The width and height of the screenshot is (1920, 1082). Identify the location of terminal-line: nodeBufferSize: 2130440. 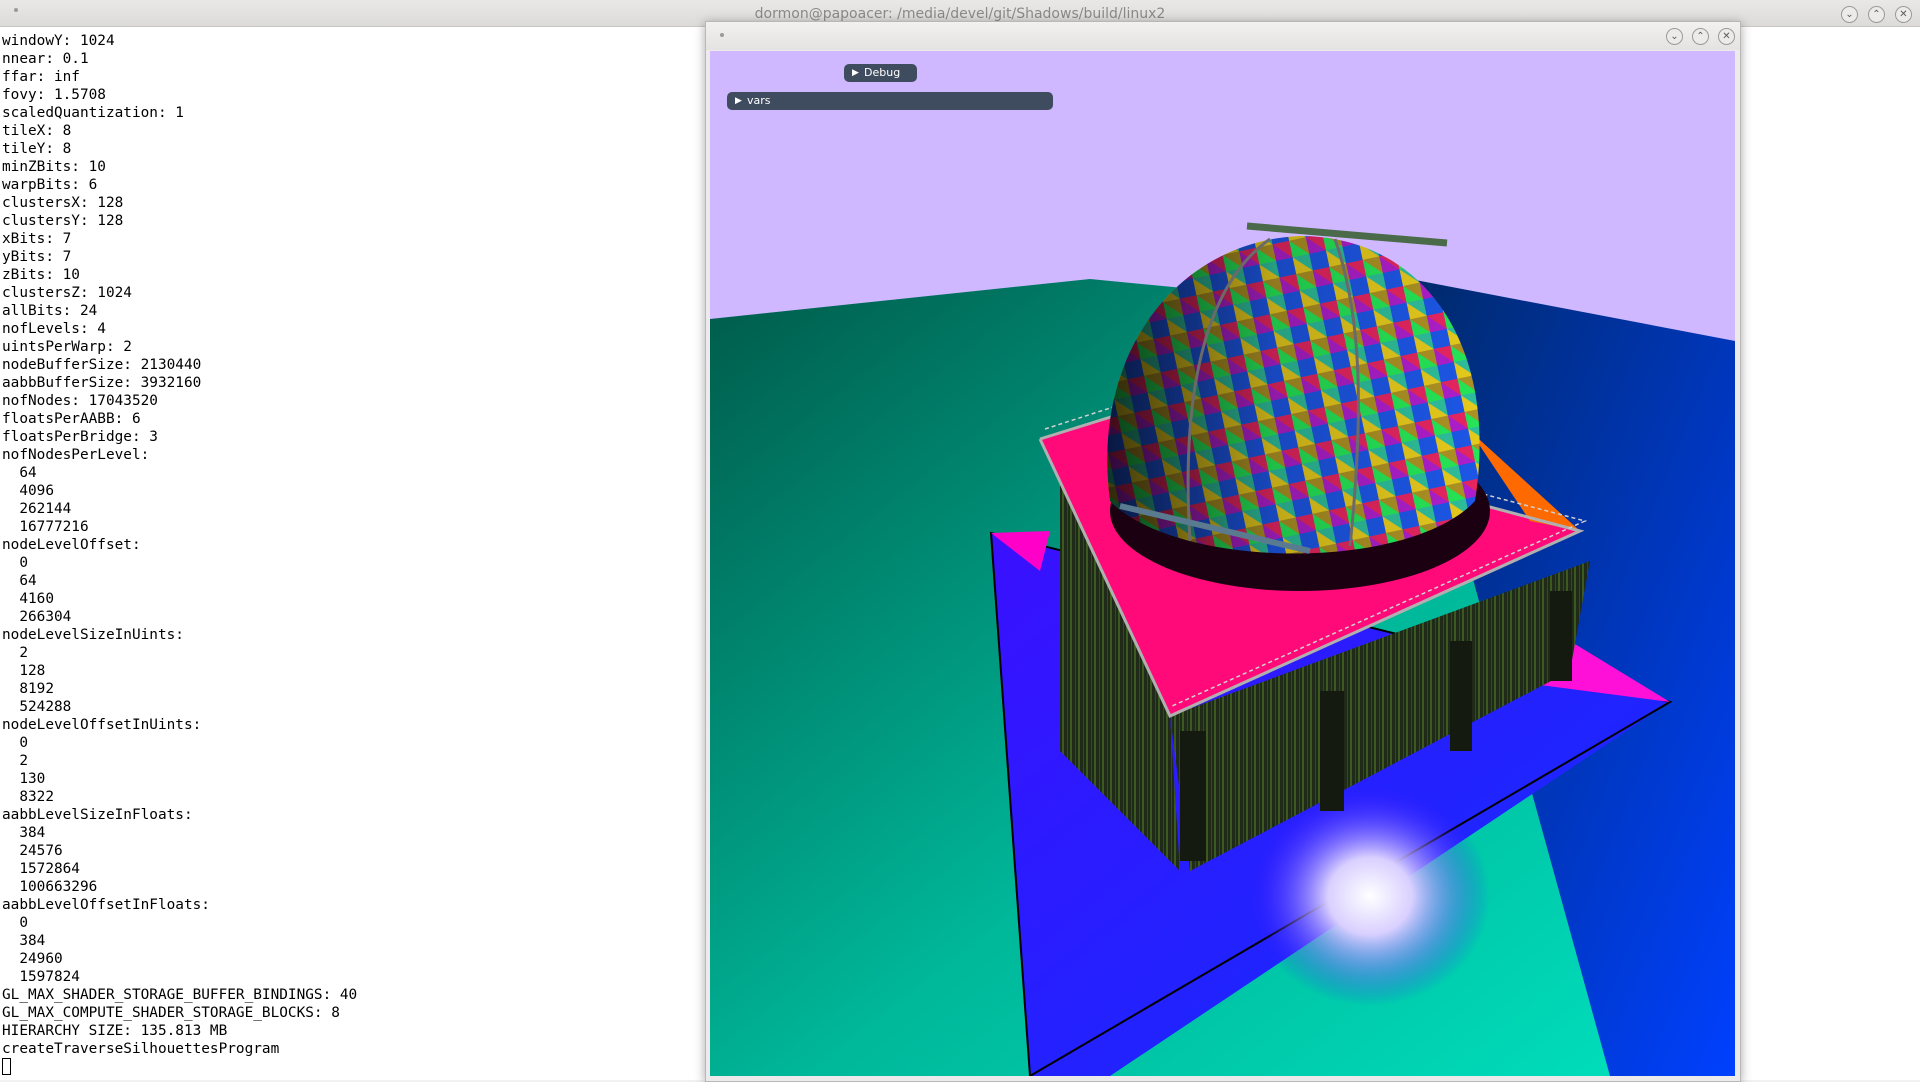
(102, 365).